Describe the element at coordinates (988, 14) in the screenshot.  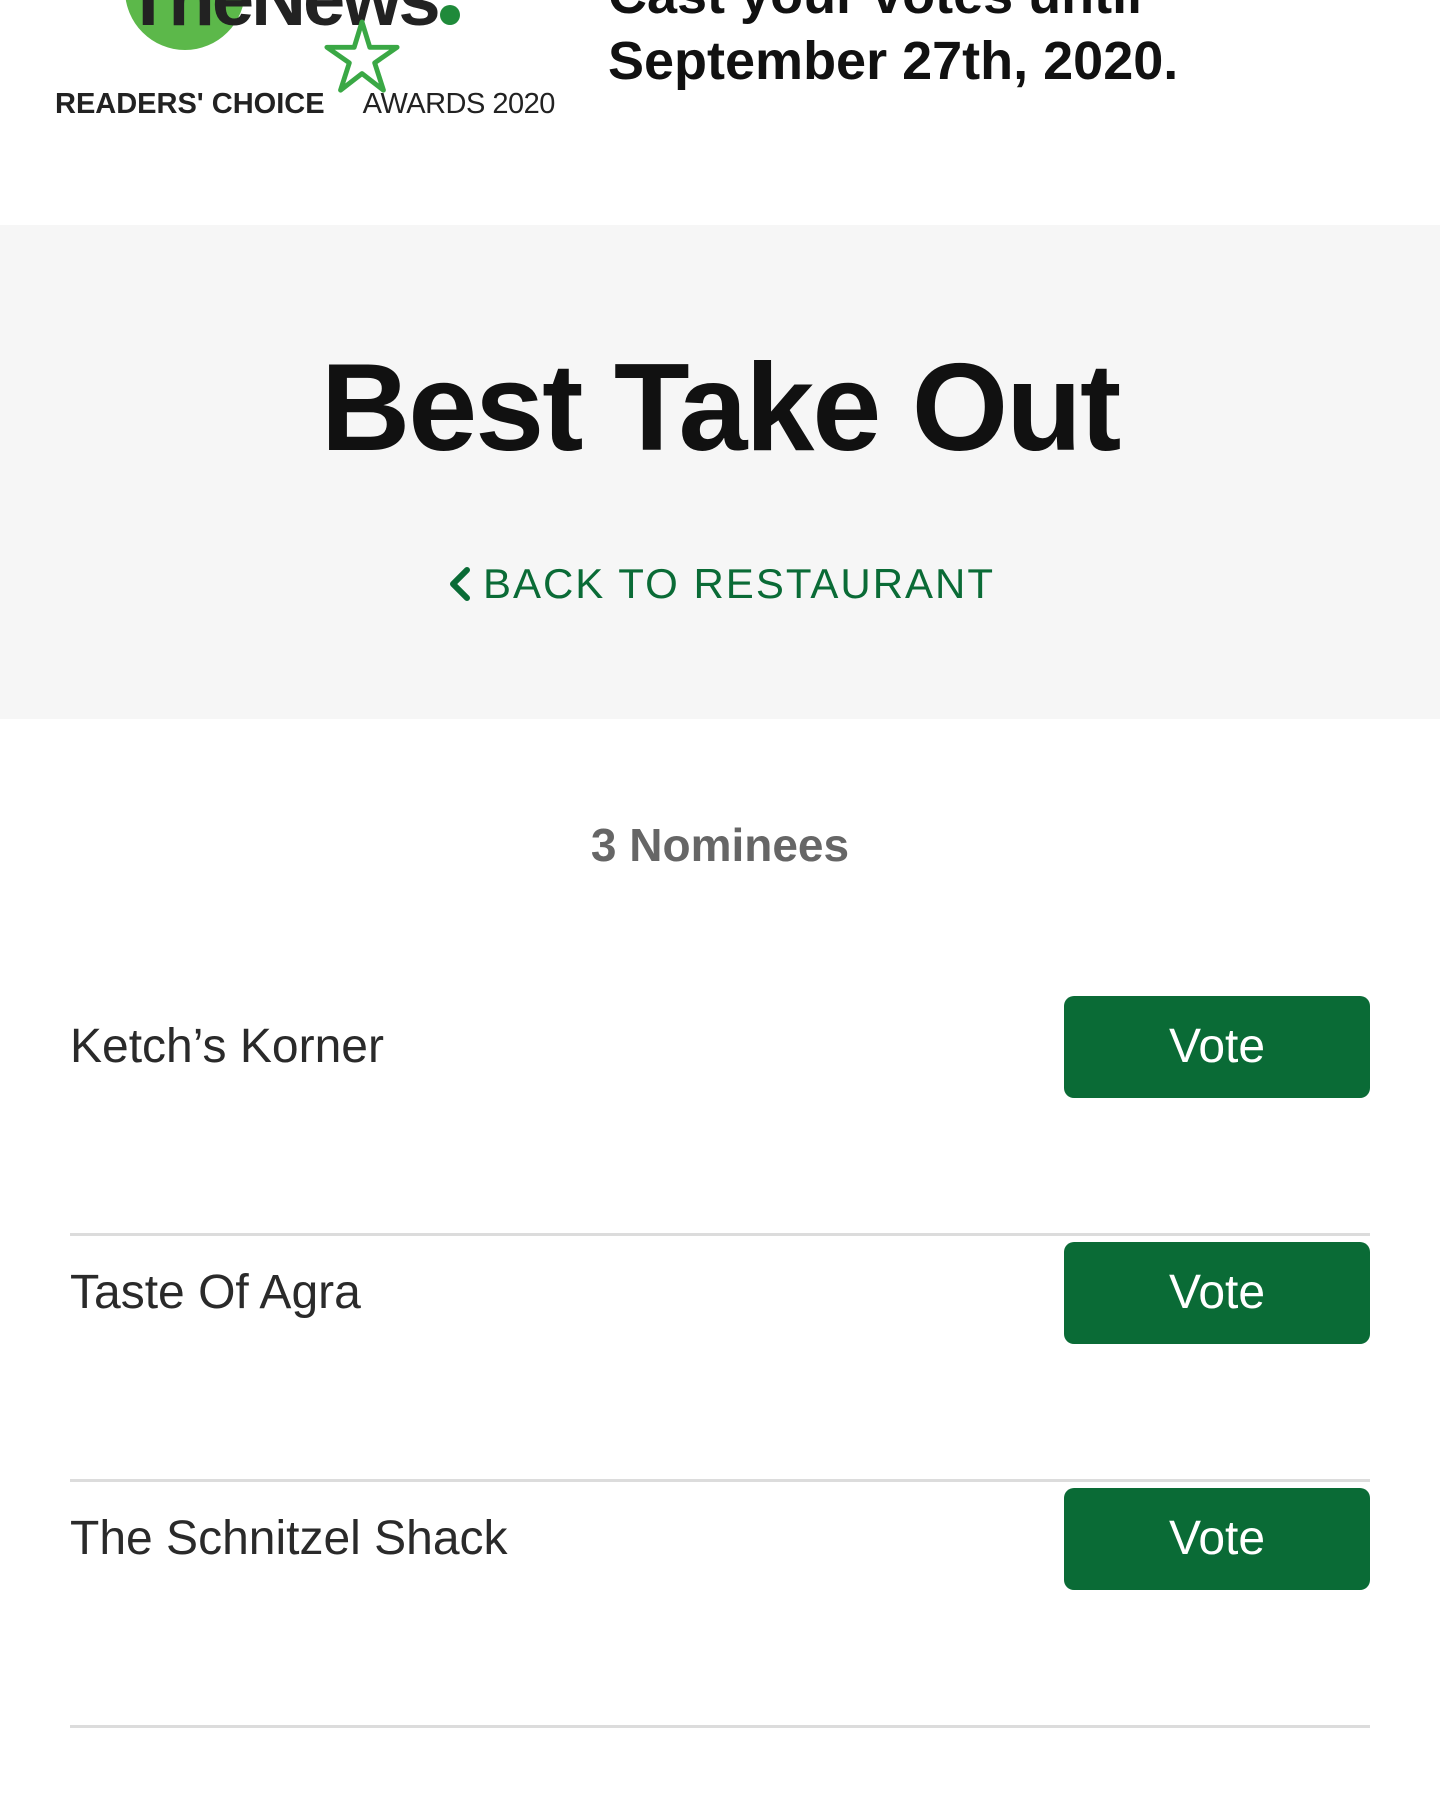
I see `deadline-line-1: Cast your votes until` at that location.